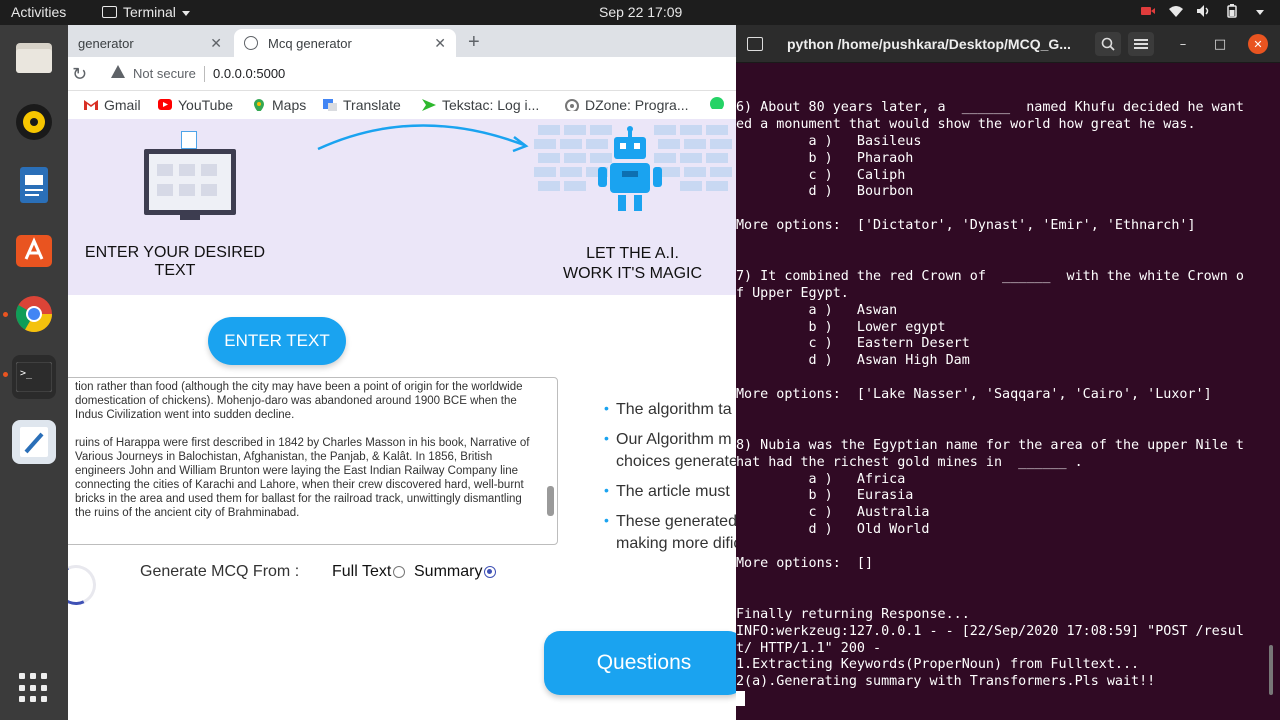 The image size is (1280, 720). I want to click on chrome-icon, so click(34, 314).